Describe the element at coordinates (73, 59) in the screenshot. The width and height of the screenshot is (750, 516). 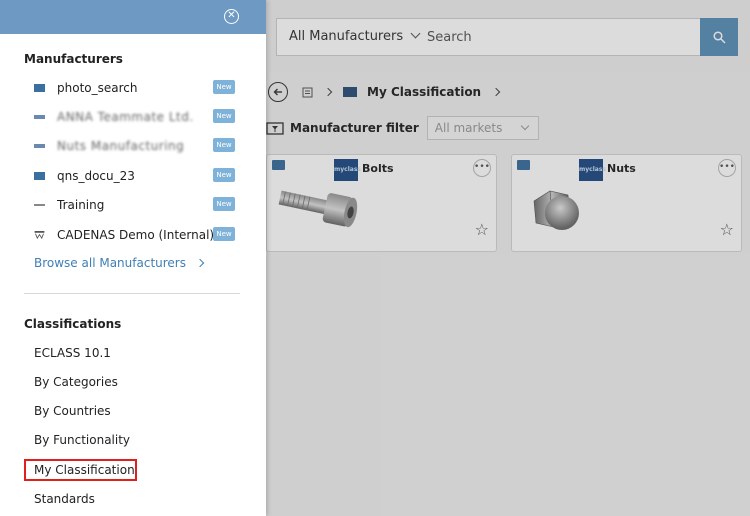
I see `manufacturers-heading: Manufacturers` at that location.